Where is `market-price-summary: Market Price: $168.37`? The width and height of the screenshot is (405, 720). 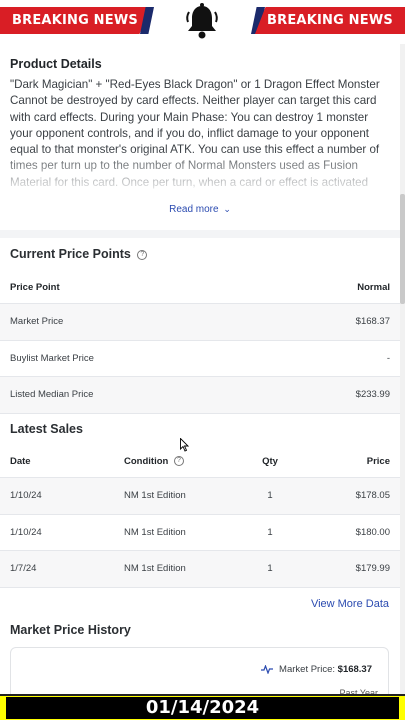
market-price-summary: Market Price: $168.37 is located at coordinates (316, 669).